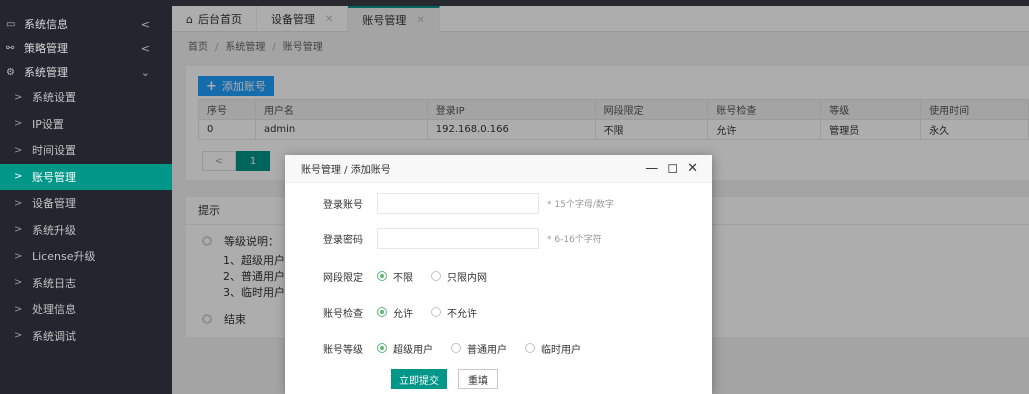 This screenshot has height=394, width=1029. What do you see at coordinates (487, 350) in the screenshot?
I see `radio-label: 普通用户` at bounding box center [487, 350].